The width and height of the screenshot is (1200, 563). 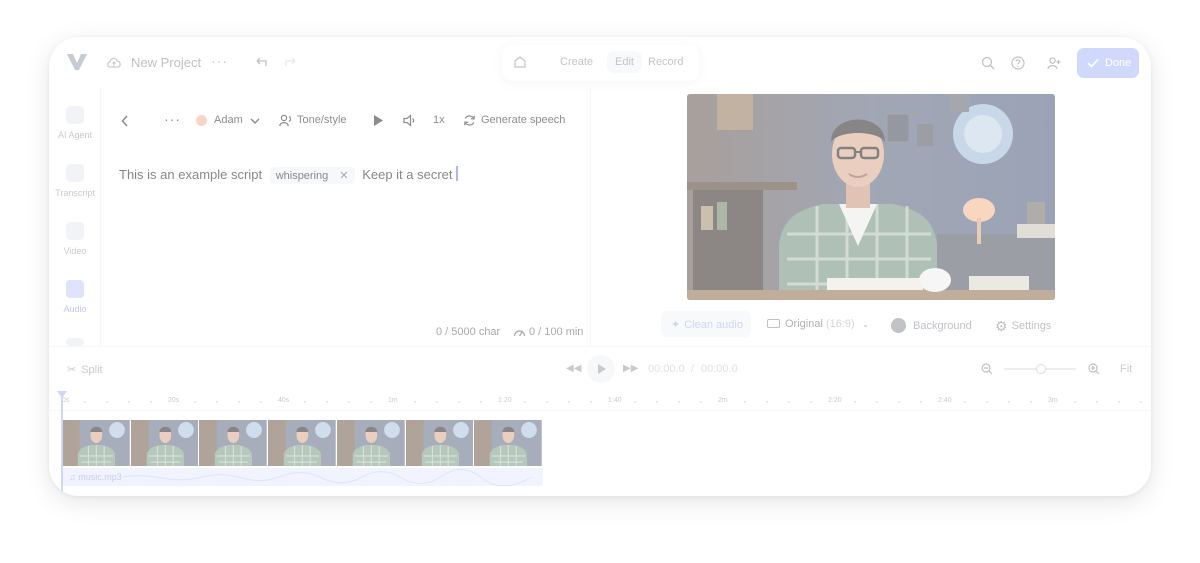 What do you see at coordinates (62, 394) in the screenshot?
I see `playhead-handle` at bounding box center [62, 394].